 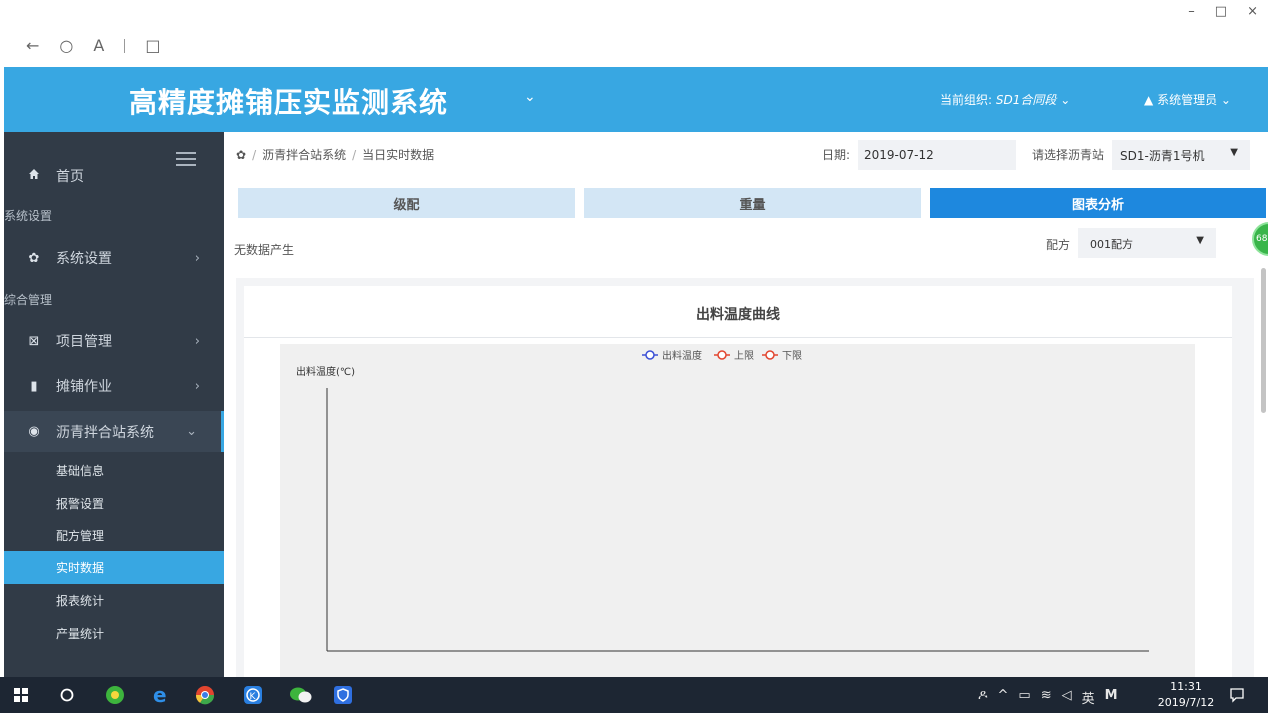 I want to click on sidebar-subitem-active: 实时数据, so click(x=114, y=567).